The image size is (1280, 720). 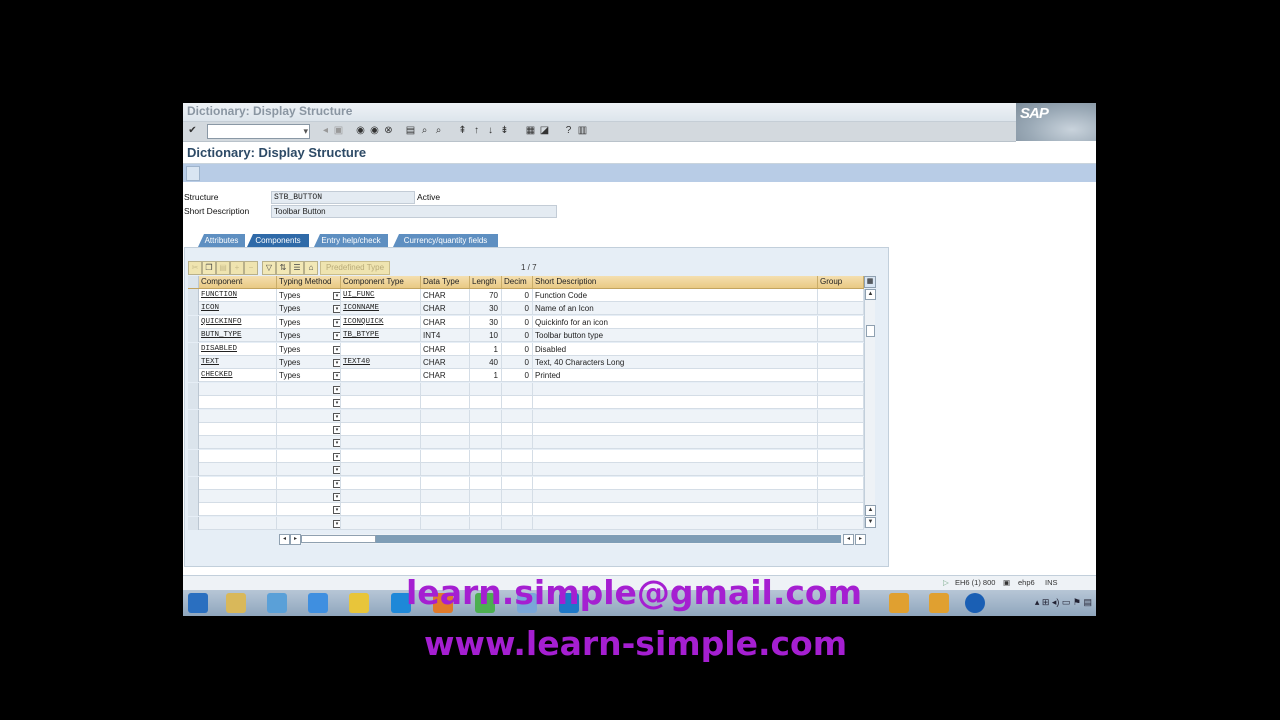 I want to click on cell-component: QUICKINFO, so click(x=238, y=322).